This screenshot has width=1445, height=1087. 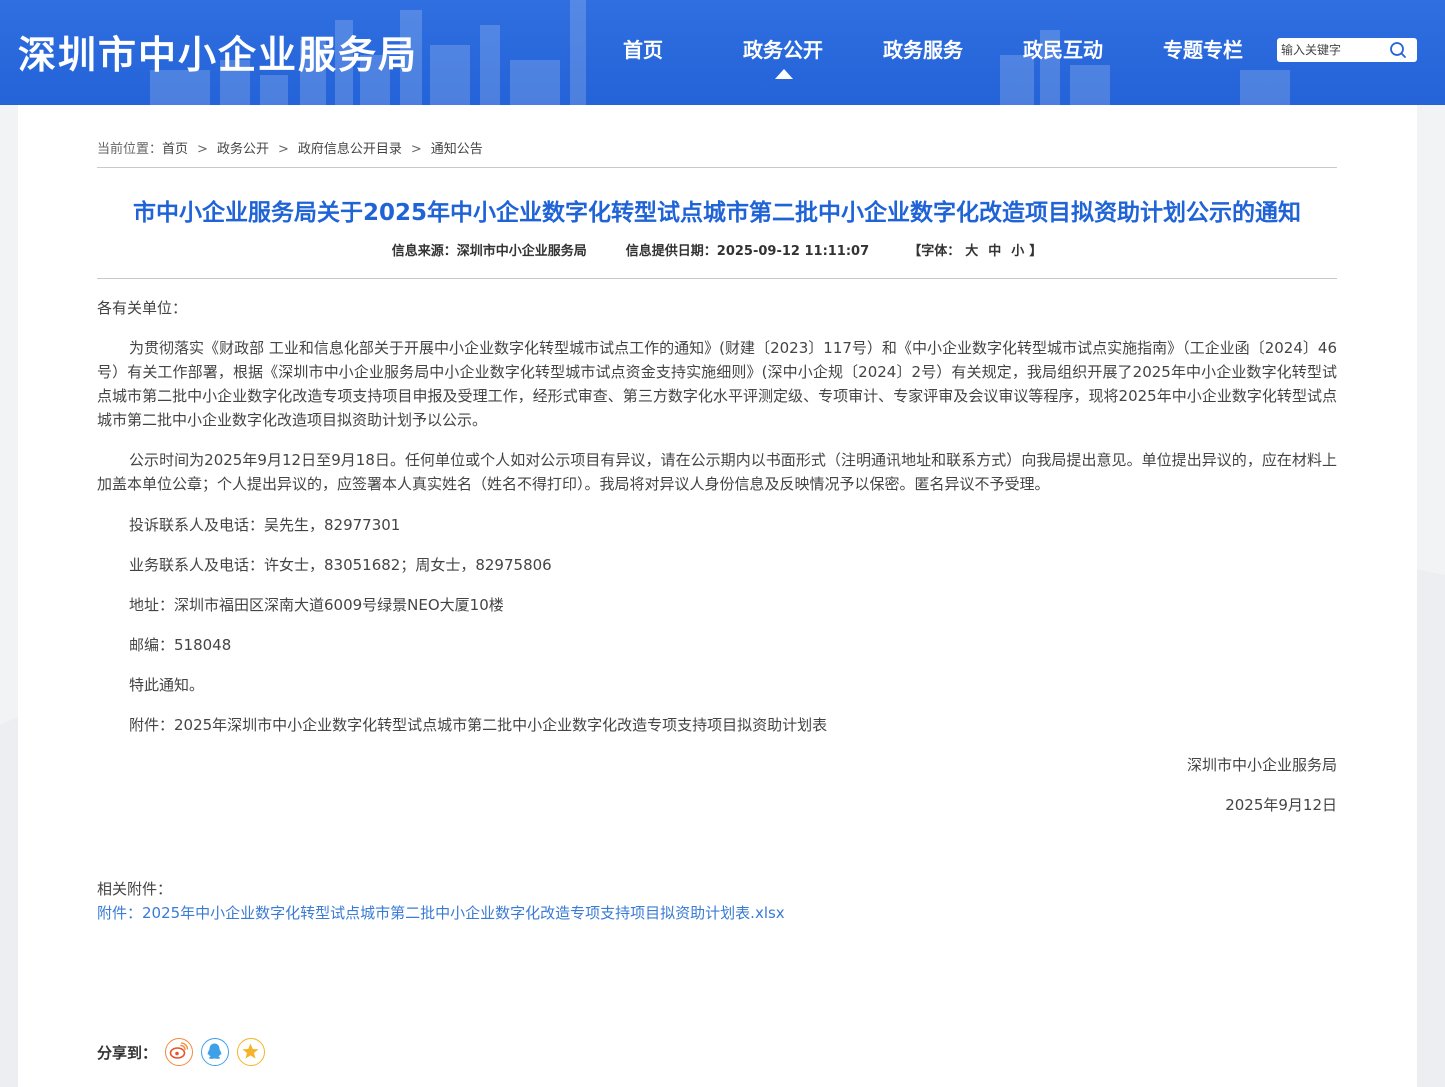 I want to click on search-icon, so click(x=1398, y=50).